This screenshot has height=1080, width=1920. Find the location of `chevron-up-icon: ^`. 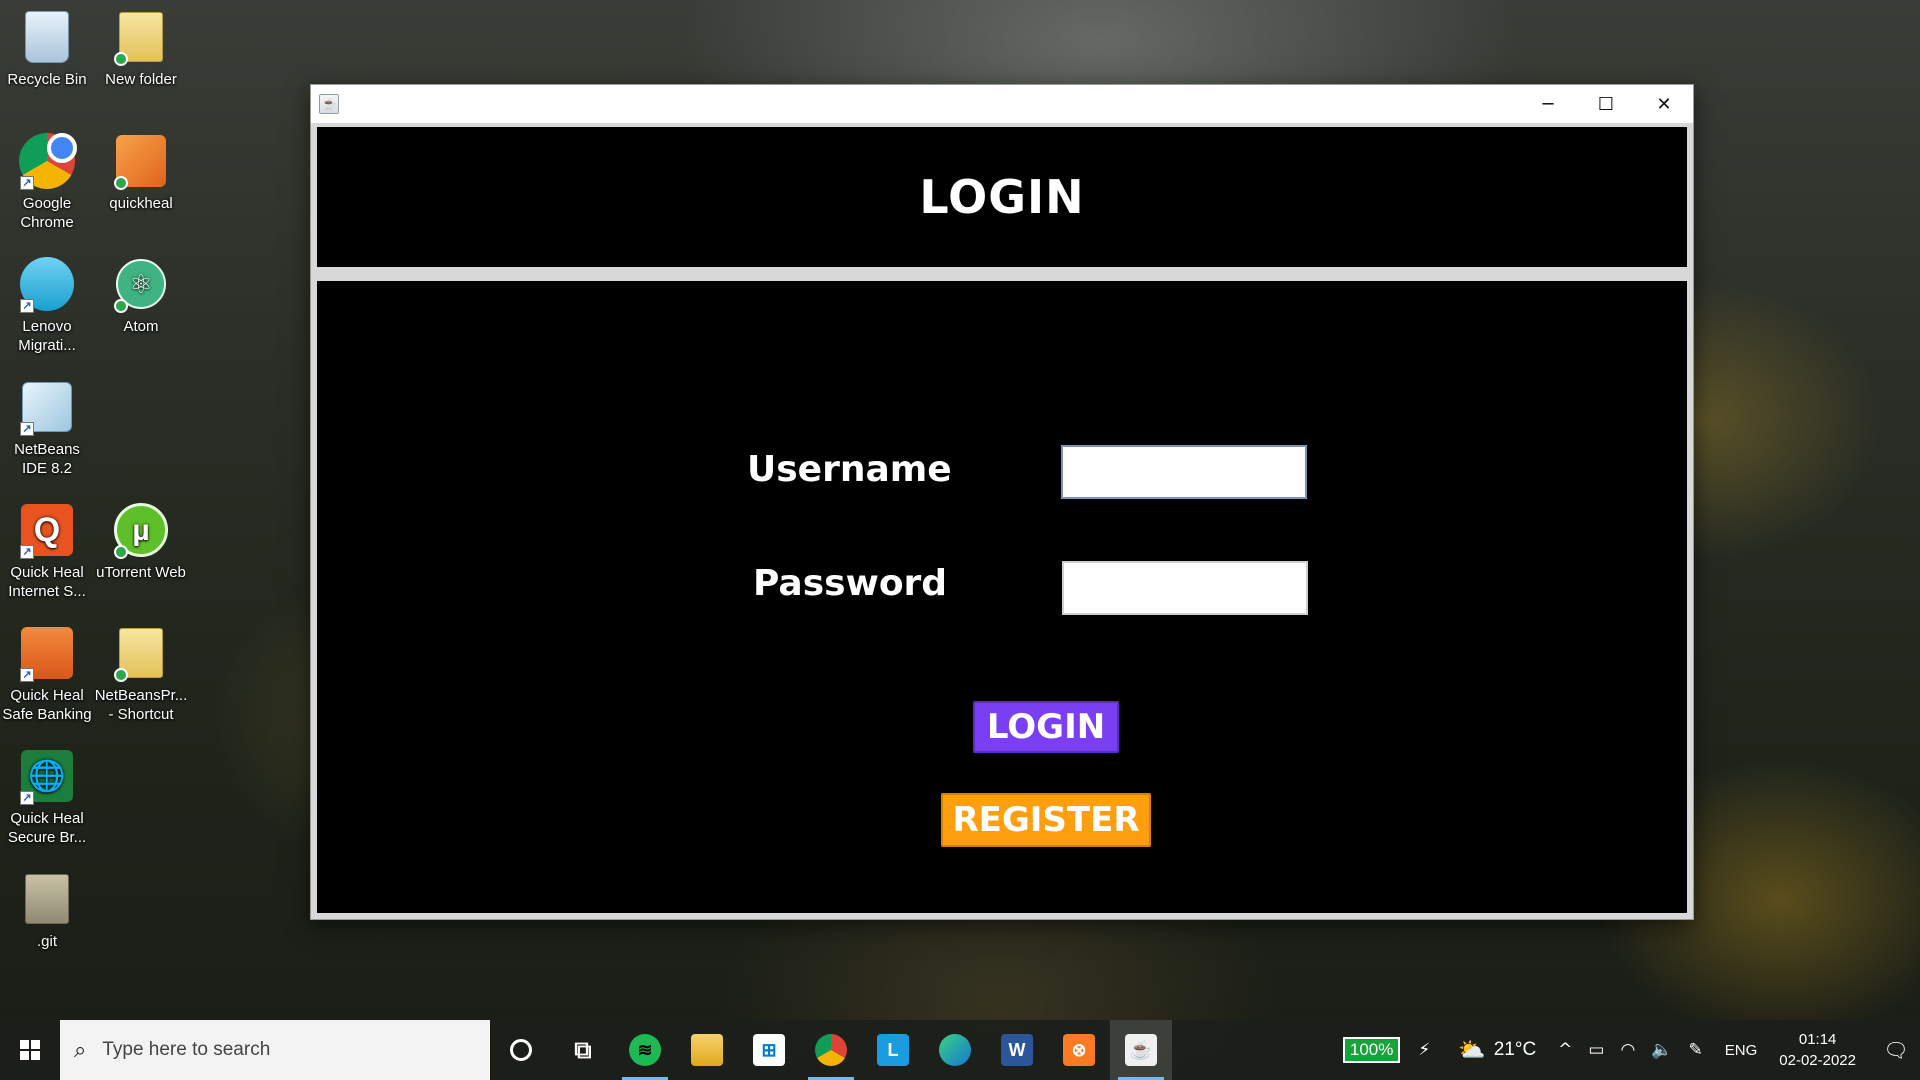

chevron-up-icon: ^ is located at coordinates (1565, 1050).